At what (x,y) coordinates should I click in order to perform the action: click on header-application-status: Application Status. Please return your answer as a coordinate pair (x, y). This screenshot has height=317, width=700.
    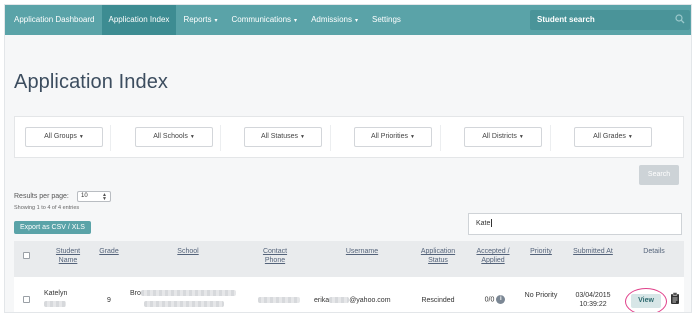
    Looking at the image, I should click on (438, 256).